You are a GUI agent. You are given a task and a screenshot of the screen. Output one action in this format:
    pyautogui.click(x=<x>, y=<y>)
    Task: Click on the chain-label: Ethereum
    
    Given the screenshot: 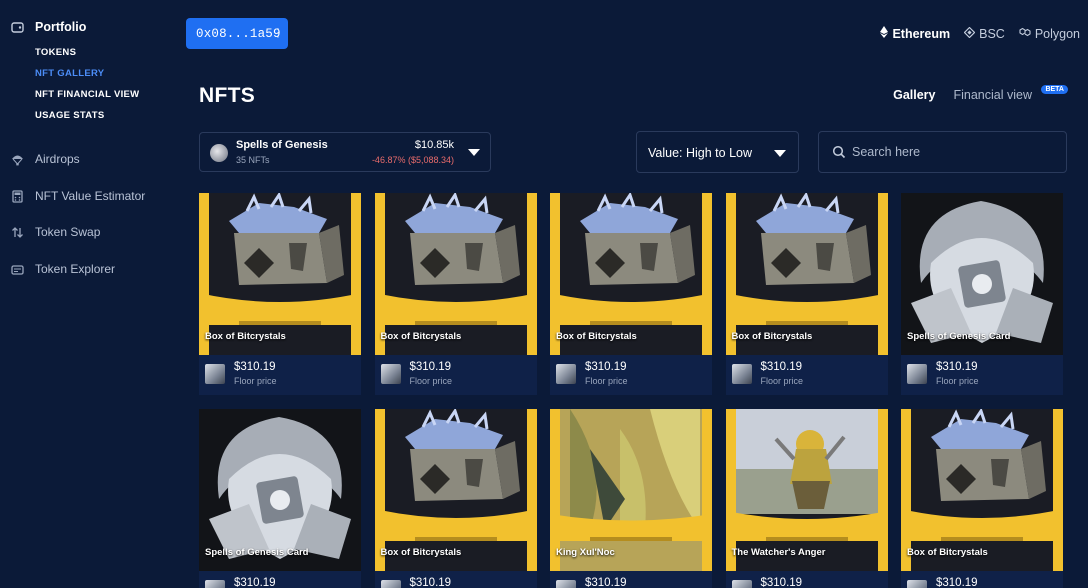 What is the action you would take?
    pyautogui.click(x=921, y=33)
    